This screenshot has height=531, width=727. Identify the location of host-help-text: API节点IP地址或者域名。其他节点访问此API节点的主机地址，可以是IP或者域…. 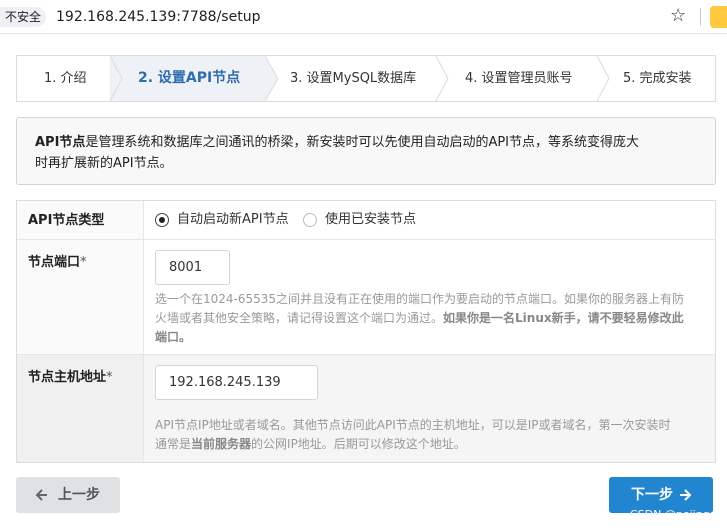
(413, 434).